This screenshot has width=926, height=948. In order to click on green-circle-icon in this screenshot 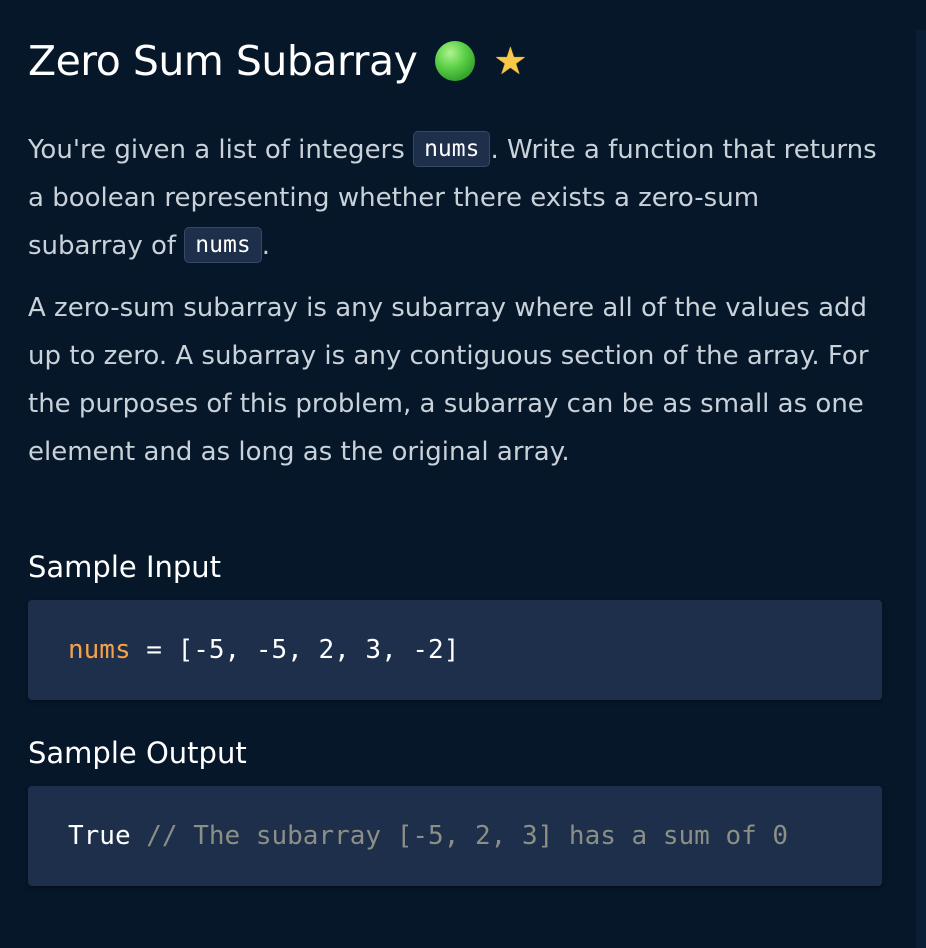, I will do `click(455, 61)`.